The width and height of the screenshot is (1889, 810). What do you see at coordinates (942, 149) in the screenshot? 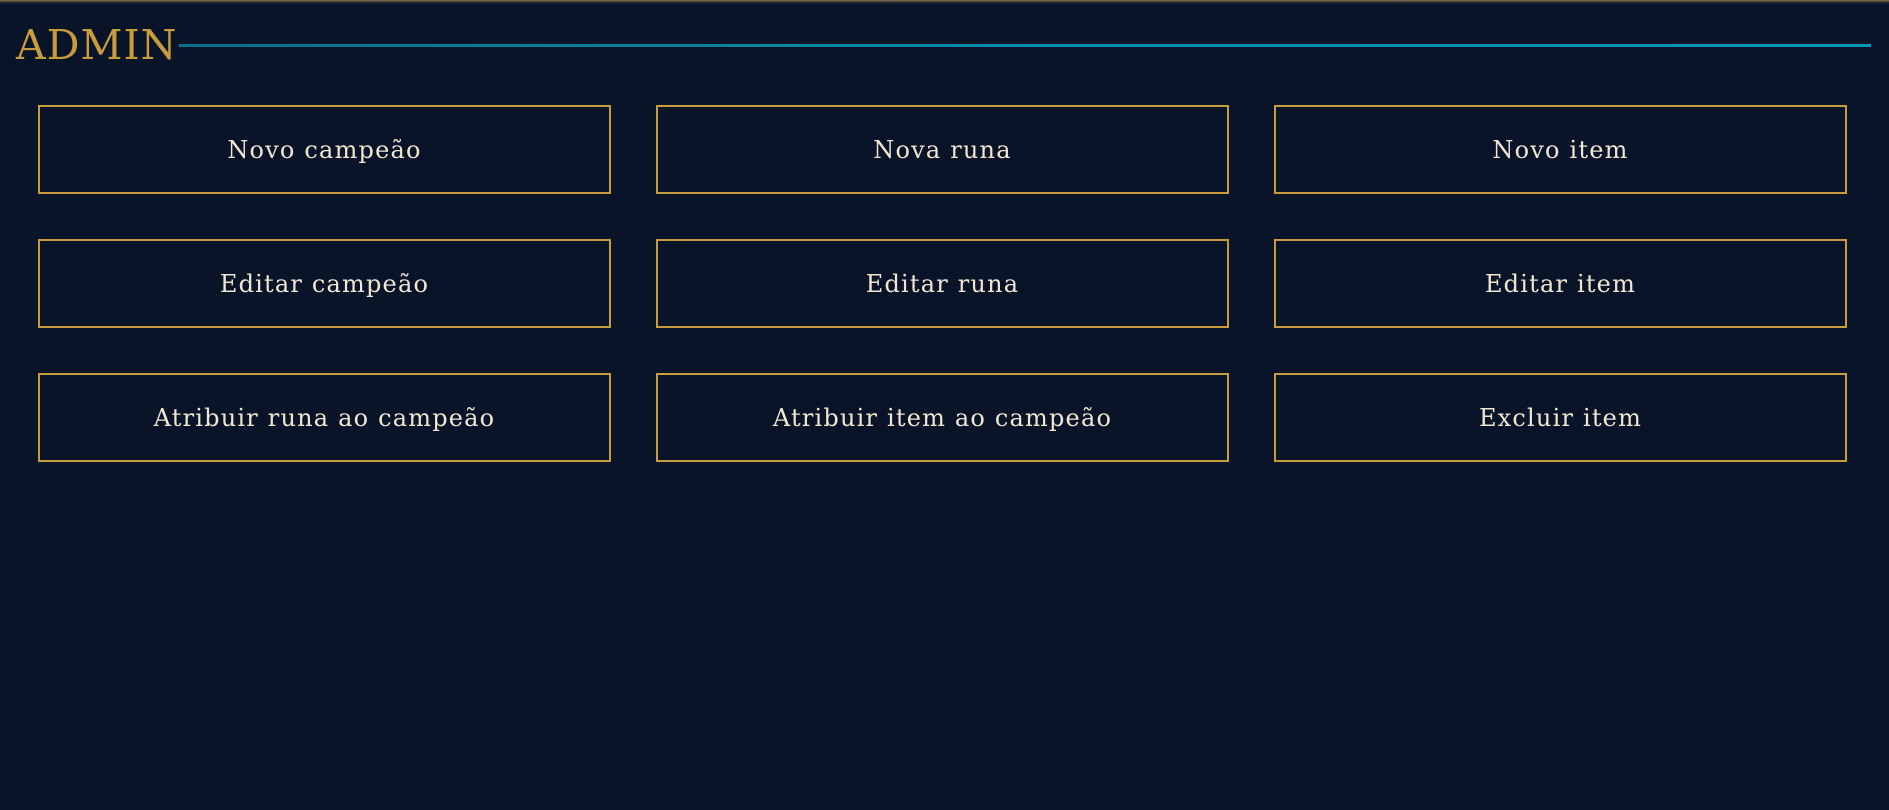
I see `new-rune-button: Nova runa` at bounding box center [942, 149].